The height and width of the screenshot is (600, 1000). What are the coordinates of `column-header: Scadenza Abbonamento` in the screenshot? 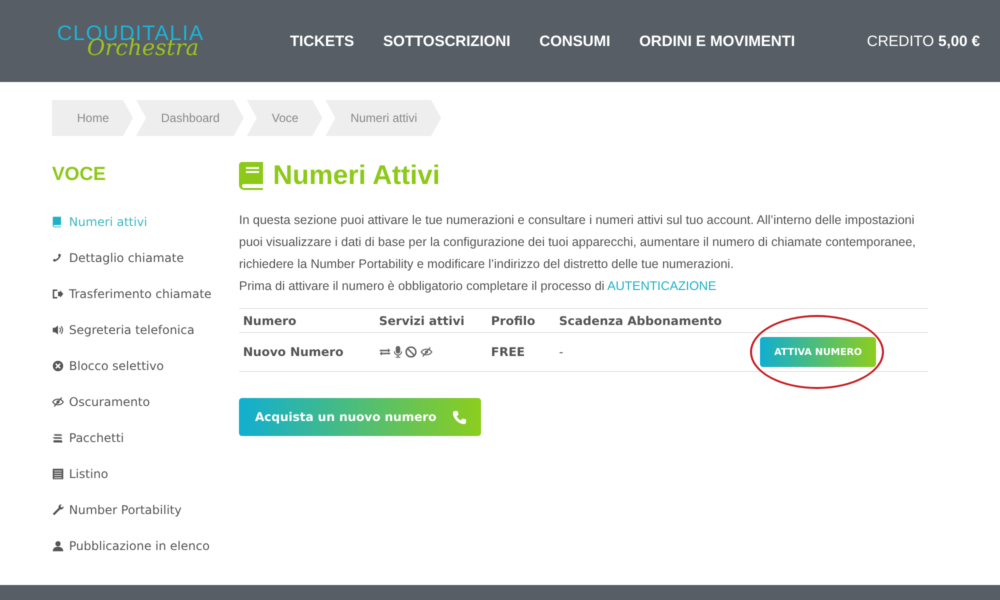 It's located at (641, 321).